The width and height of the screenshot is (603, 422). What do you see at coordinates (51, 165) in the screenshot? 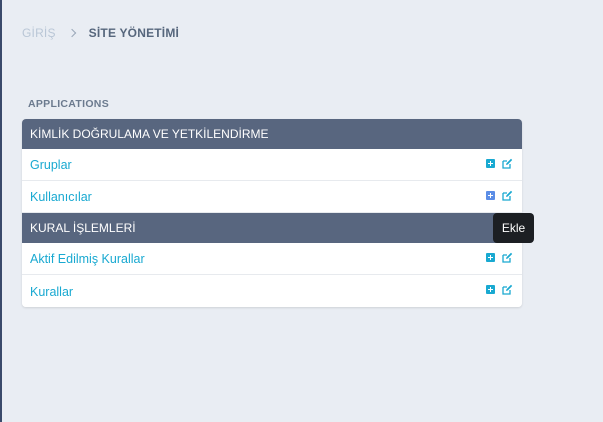
I see `gruplar-link: Gruplar` at bounding box center [51, 165].